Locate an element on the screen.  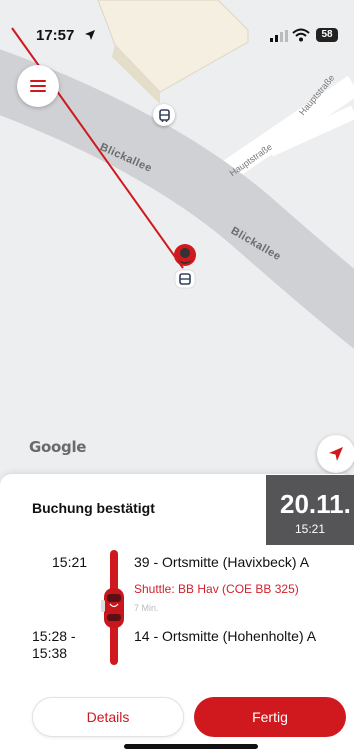
bus-stop-icon is located at coordinates (164, 115).